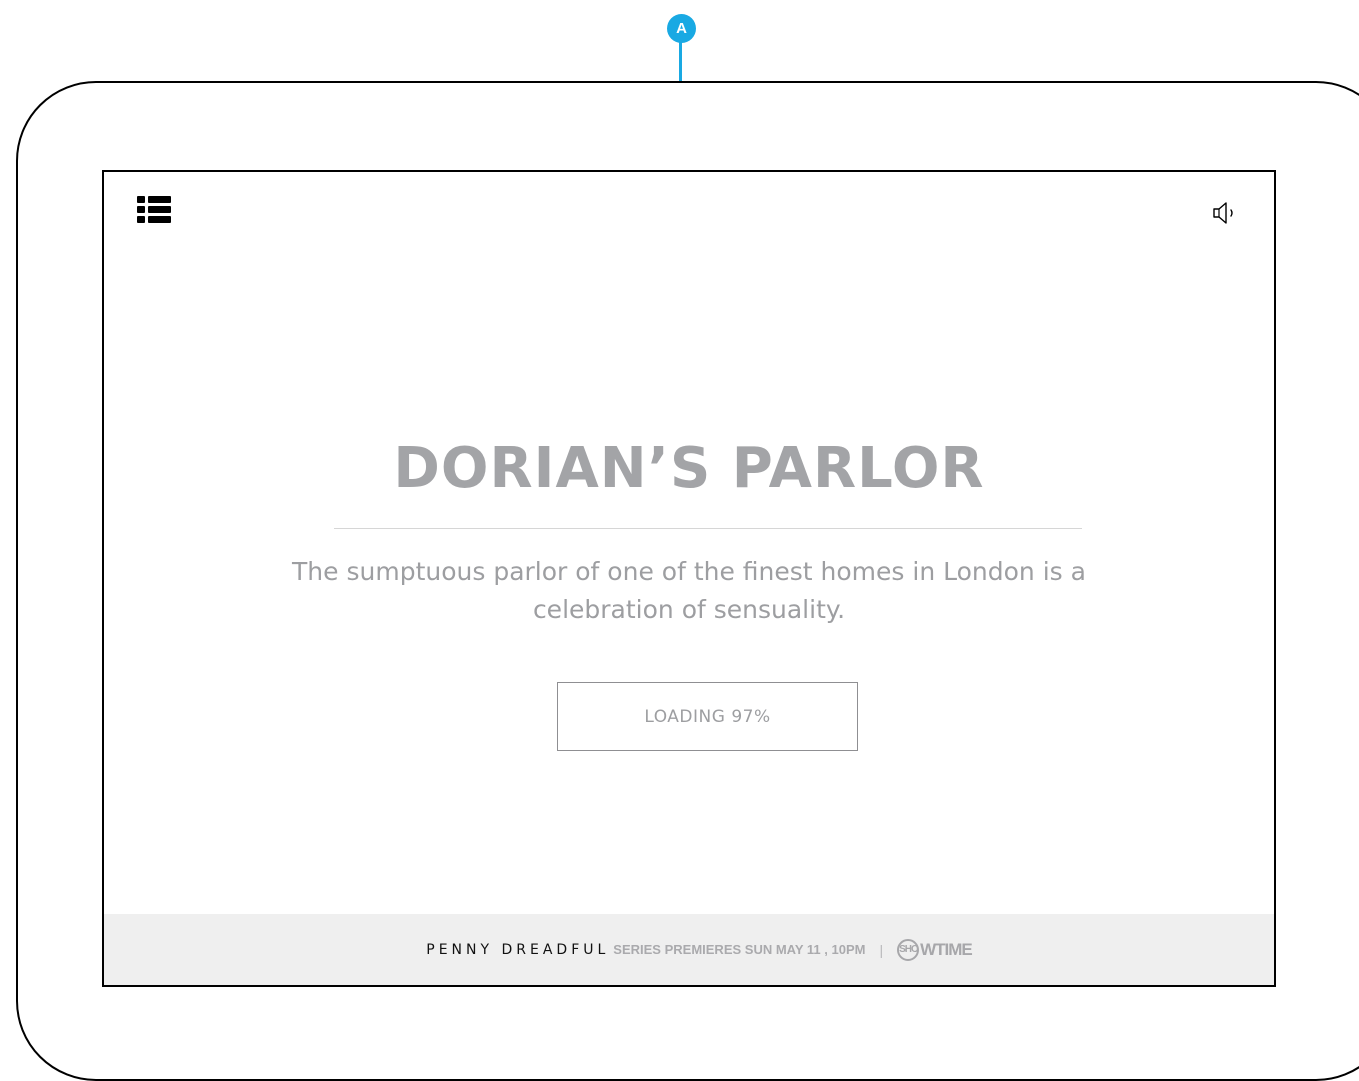  What do you see at coordinates (1223, 213) in the screenshot?
I see `speaker-icon` at bounding box center [1223, 213].